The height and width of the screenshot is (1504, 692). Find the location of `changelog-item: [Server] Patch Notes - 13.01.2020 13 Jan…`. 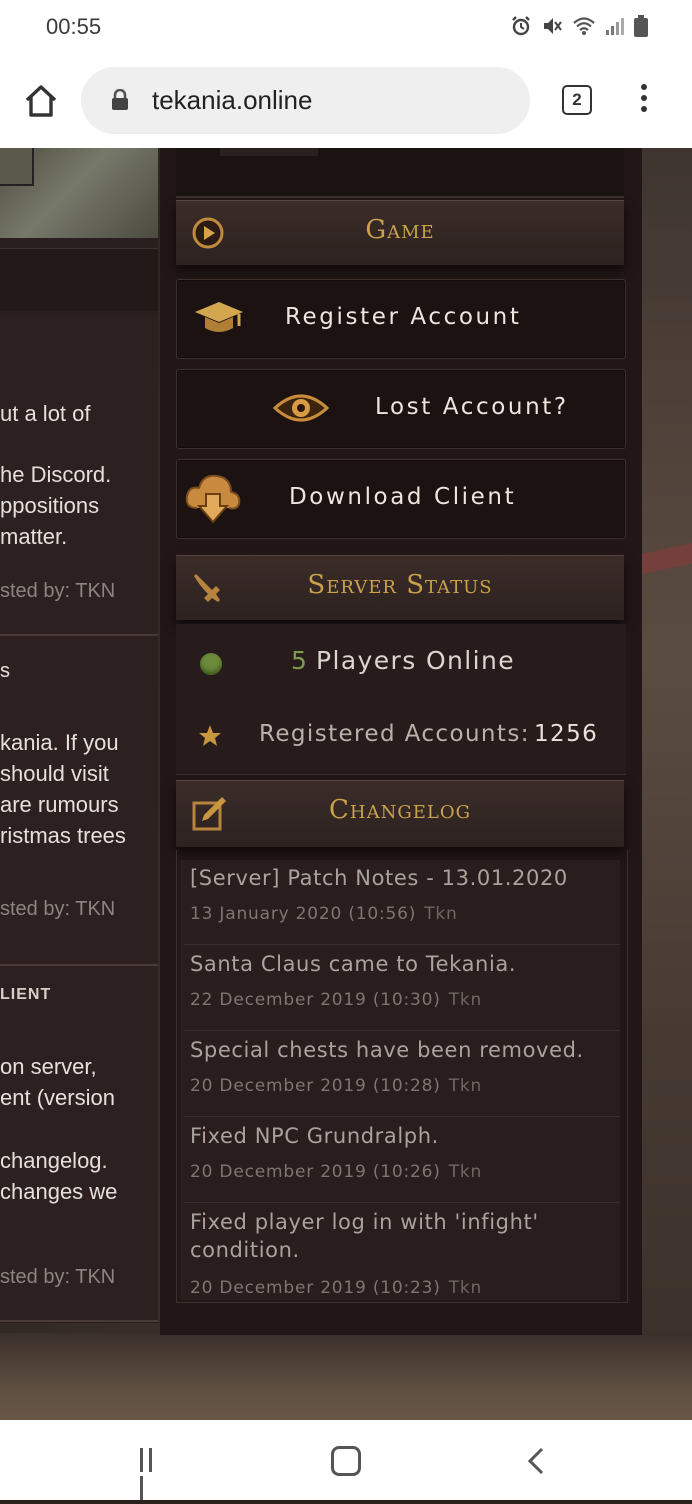

changelog-item: [Server] Patch Notes - 13.01.2020 13 Jan… is located at coordinates (402, 902).